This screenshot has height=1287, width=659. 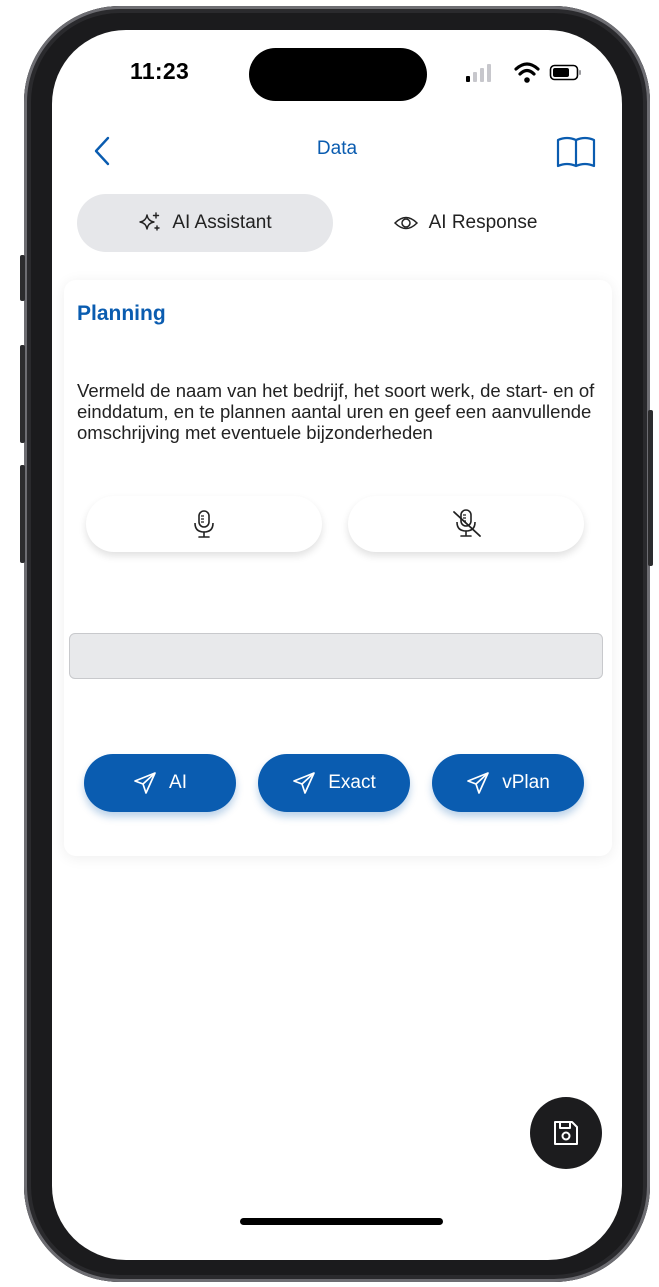 I want to click on tab-ai-response: AI Response, so click(x=465, y=223).